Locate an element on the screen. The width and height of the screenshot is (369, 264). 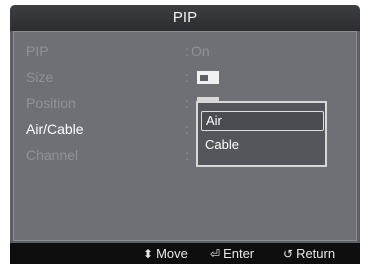
up-down-arrow-icon: ⬍ is located at coordinates (148, 254).